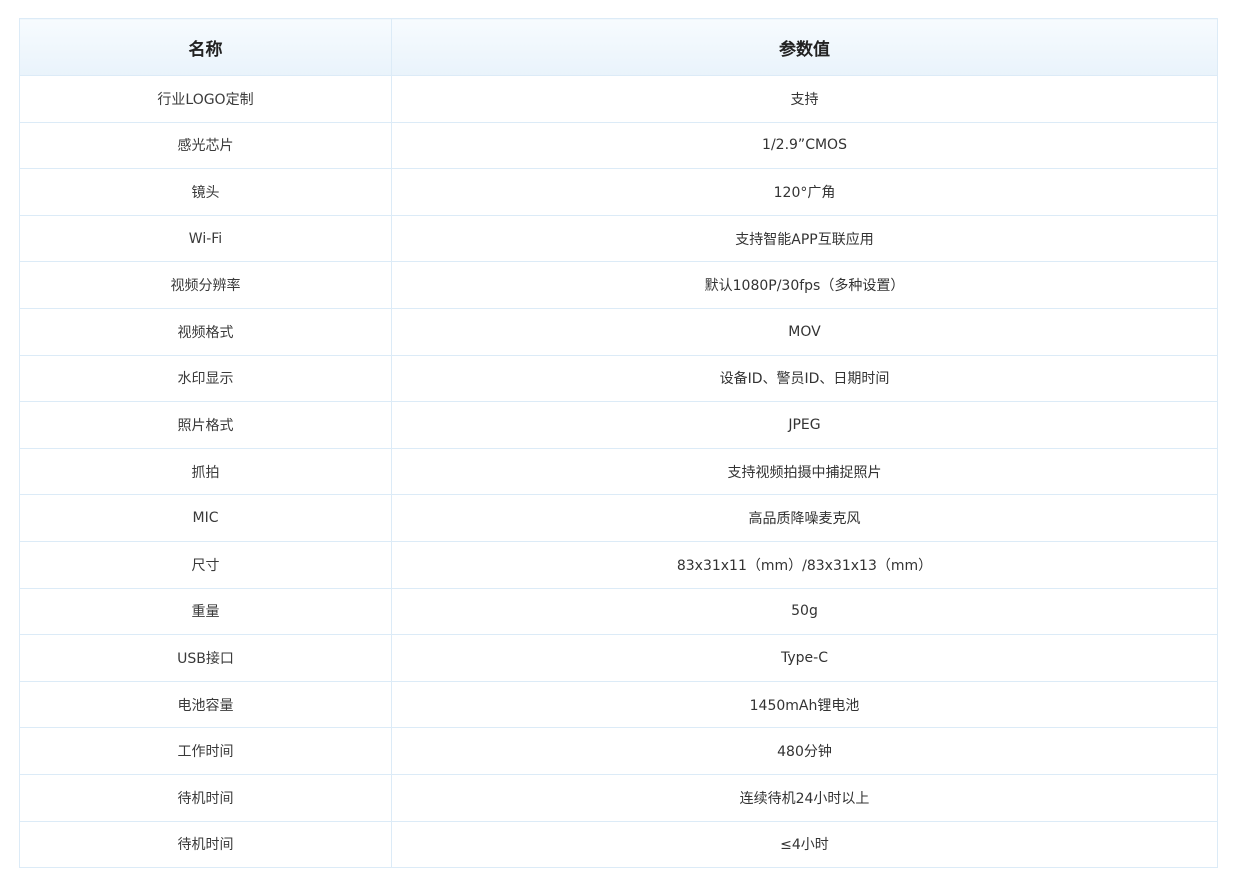 Image resolution: width=1236 pixels, height=892 pixels. Describe the element at coordinates (804, 844) in the screenshot. I see `spec-value: ≤4小时` at that location.